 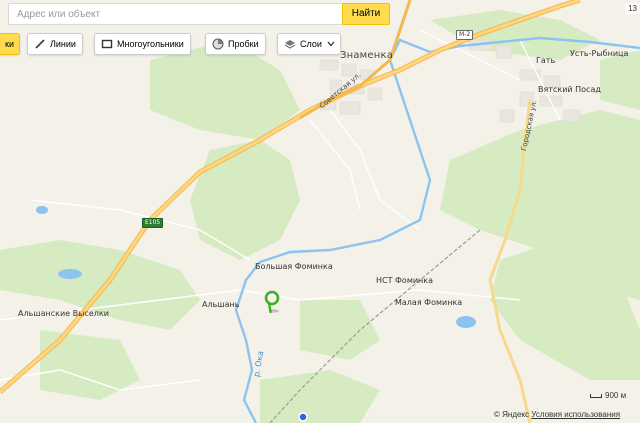 What do you see at coordinates (107, 44) in the screenshot?
I see `polygon-tool-icon` at bounding box center [107, 44].